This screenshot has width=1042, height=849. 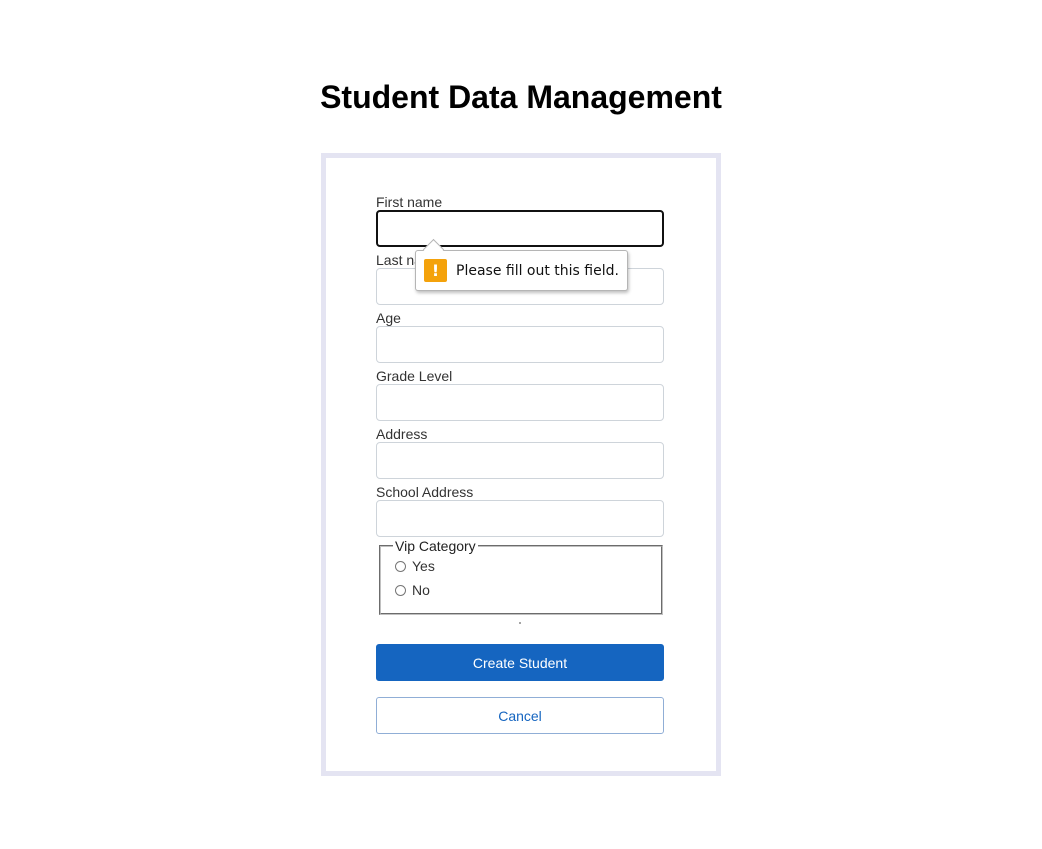 I want to click on age-label: Age, so click(x=388, y=318).